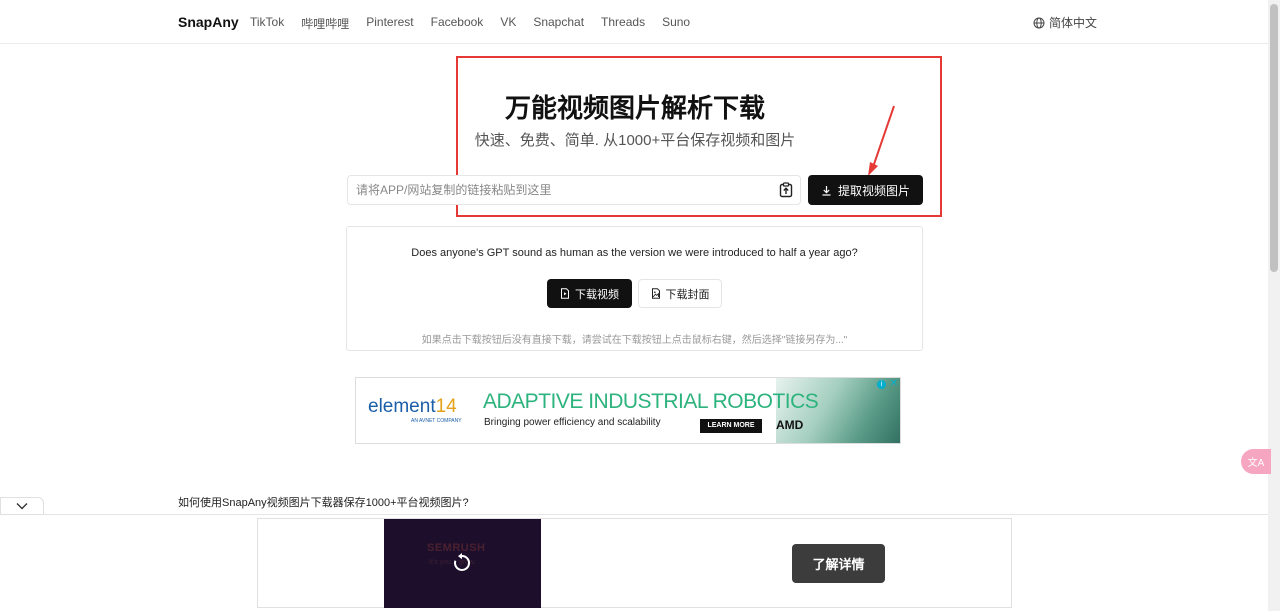 The height and width of the screenshot is (611, 1280). What do you see at coordinates (651, 401) in the screenshot?
I see `ad-headline: ADAPTIVE INDUSTRIAL ROBOTICS` at bounding box center [651, 401].